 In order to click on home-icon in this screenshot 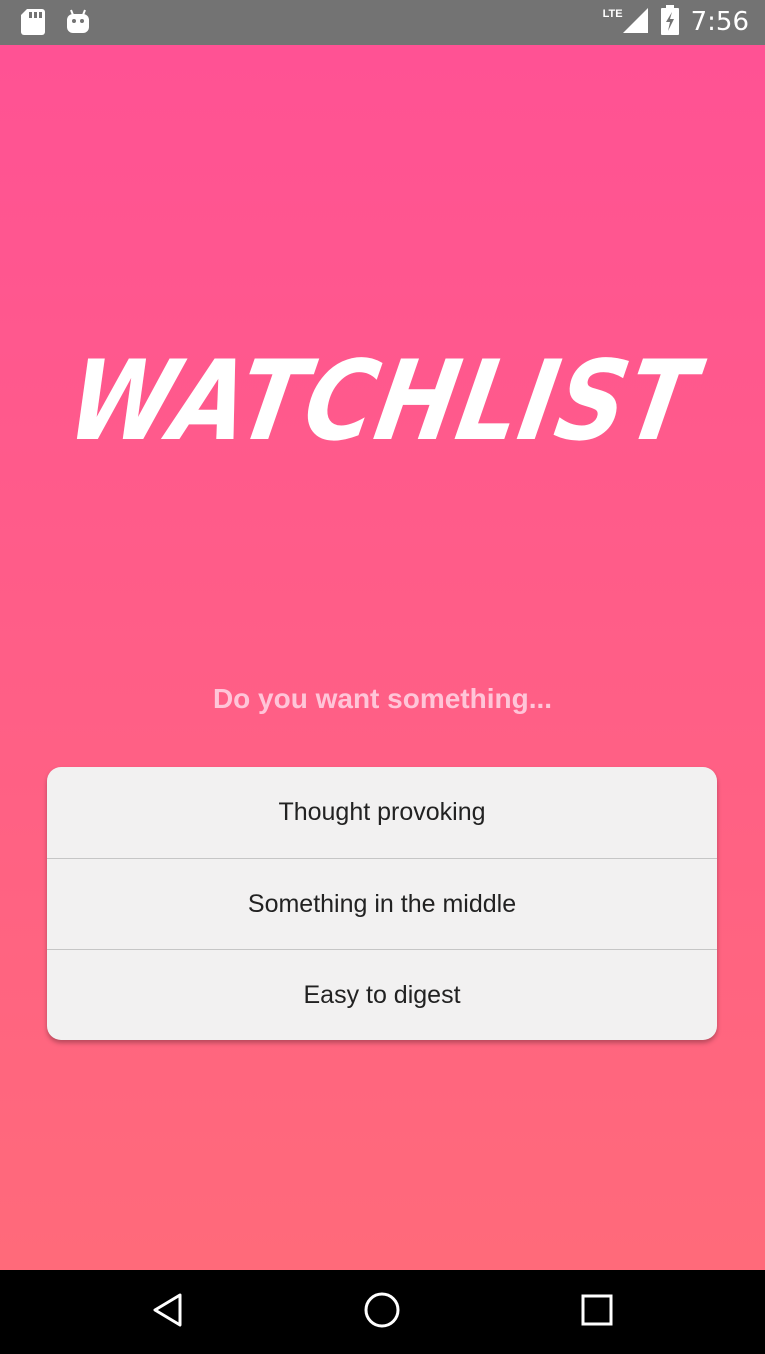, I will do `click(382, 1312)`.